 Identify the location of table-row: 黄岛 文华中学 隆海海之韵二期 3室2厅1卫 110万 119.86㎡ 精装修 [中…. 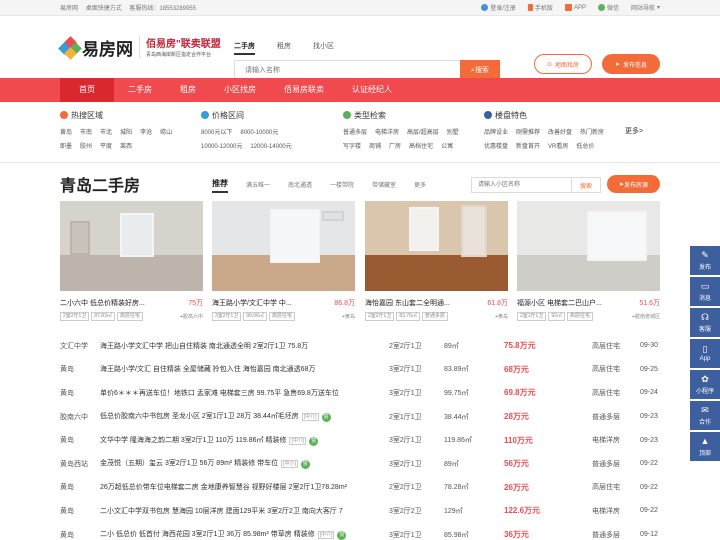
(360, 440).